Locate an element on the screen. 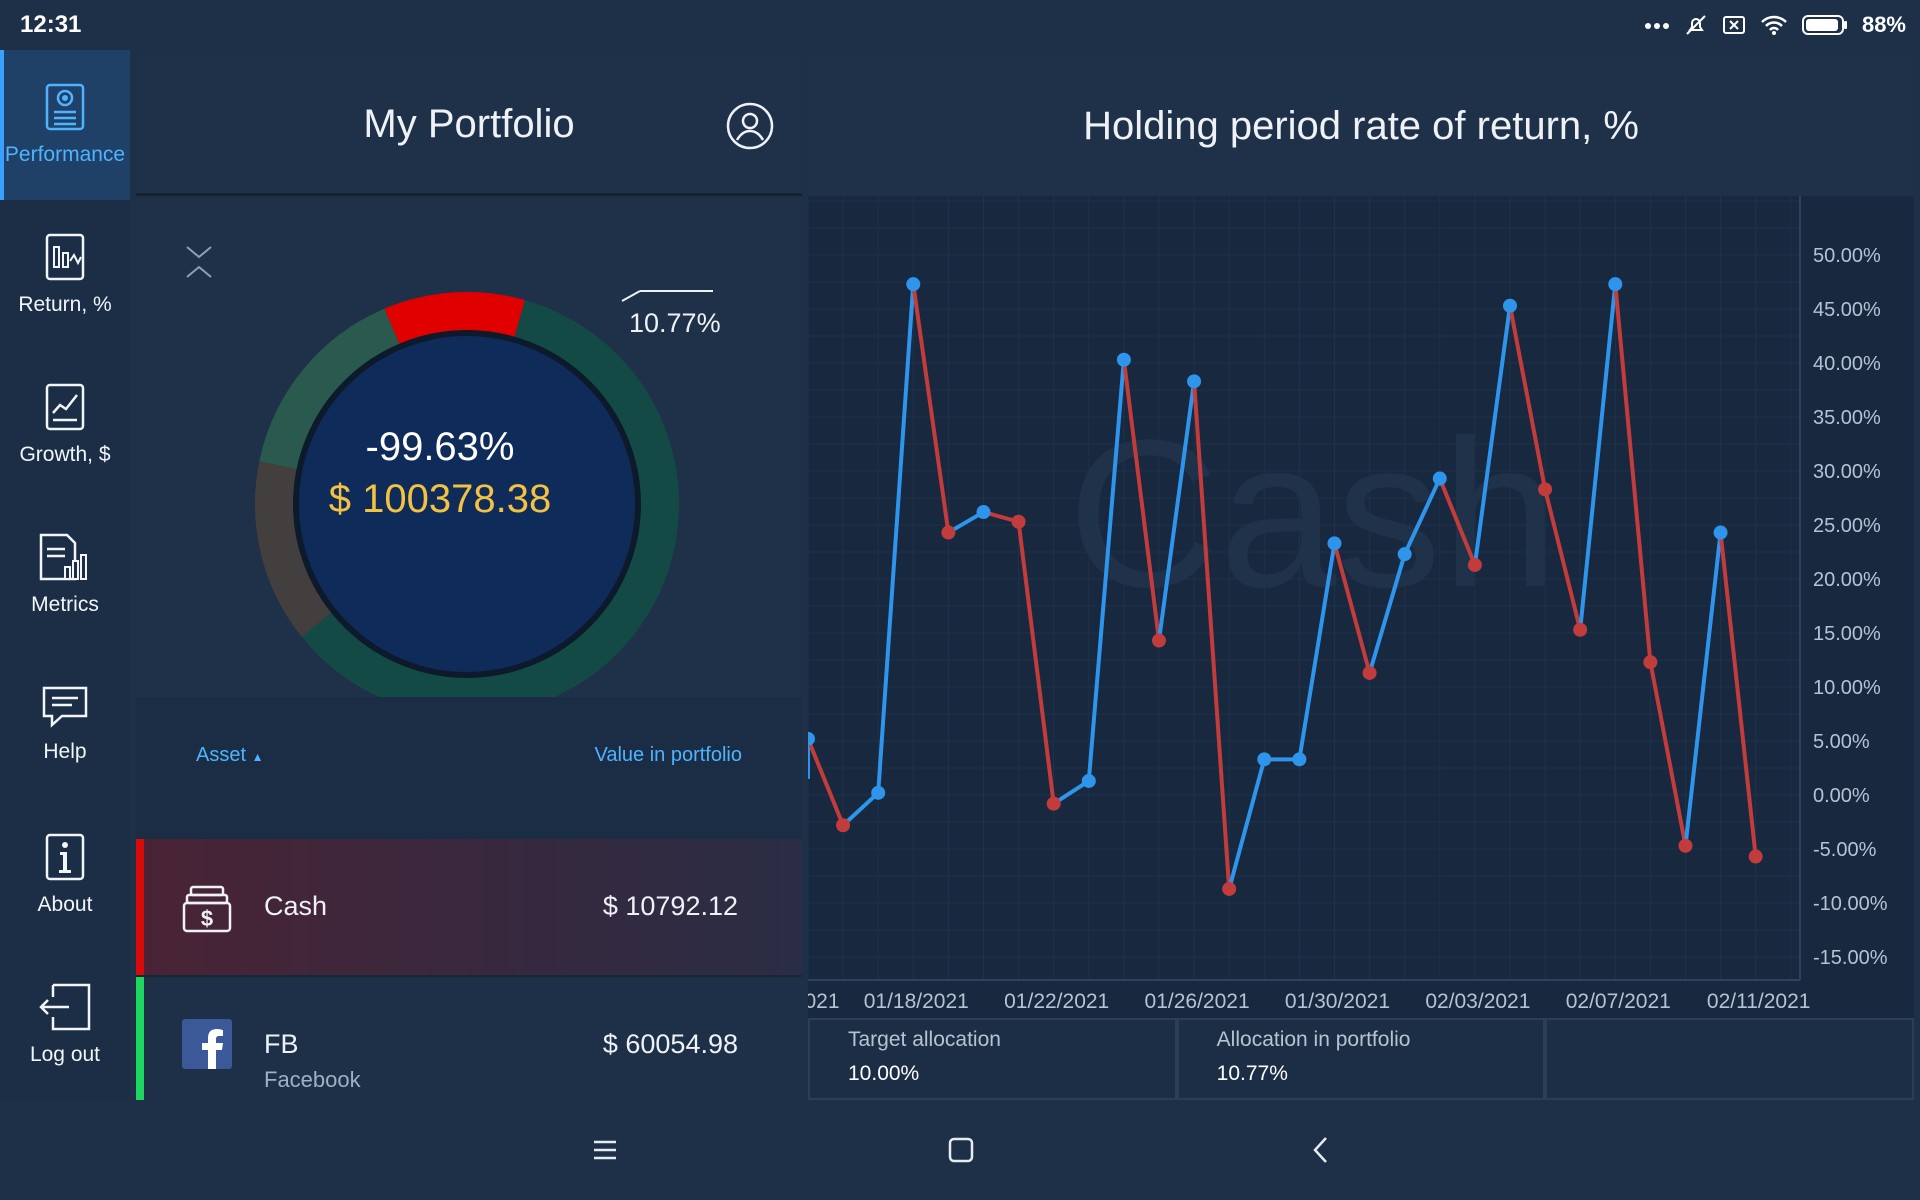  y-tick-label: 0.00% is located at coordinates (1841, 796).